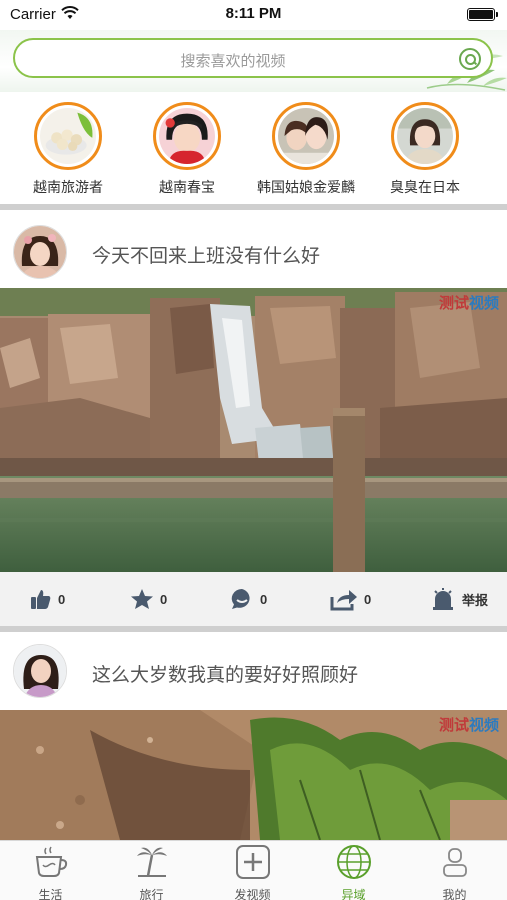 The width and height of the screenshot is (507, 900). What do you see at coordinates (460, 599) in the screenshot?
I see `report-button: 举报` at bounding box center [460, 599].